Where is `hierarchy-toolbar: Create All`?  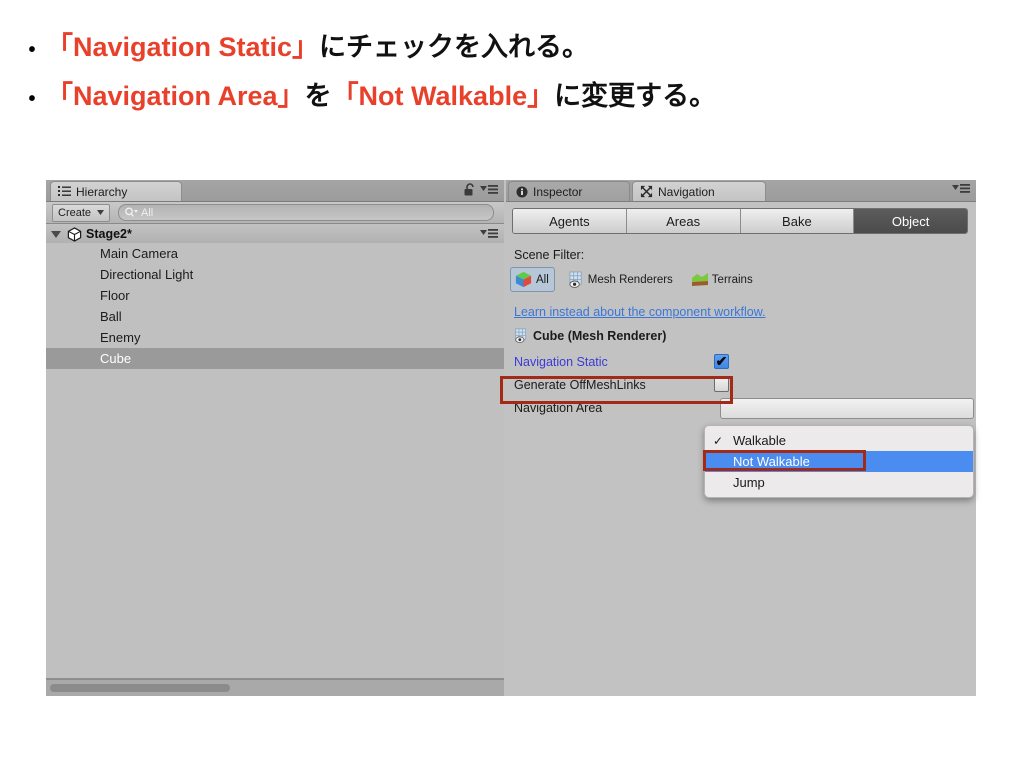 hierarchy-toolbar: Create All is located at coordinates (275, 213).